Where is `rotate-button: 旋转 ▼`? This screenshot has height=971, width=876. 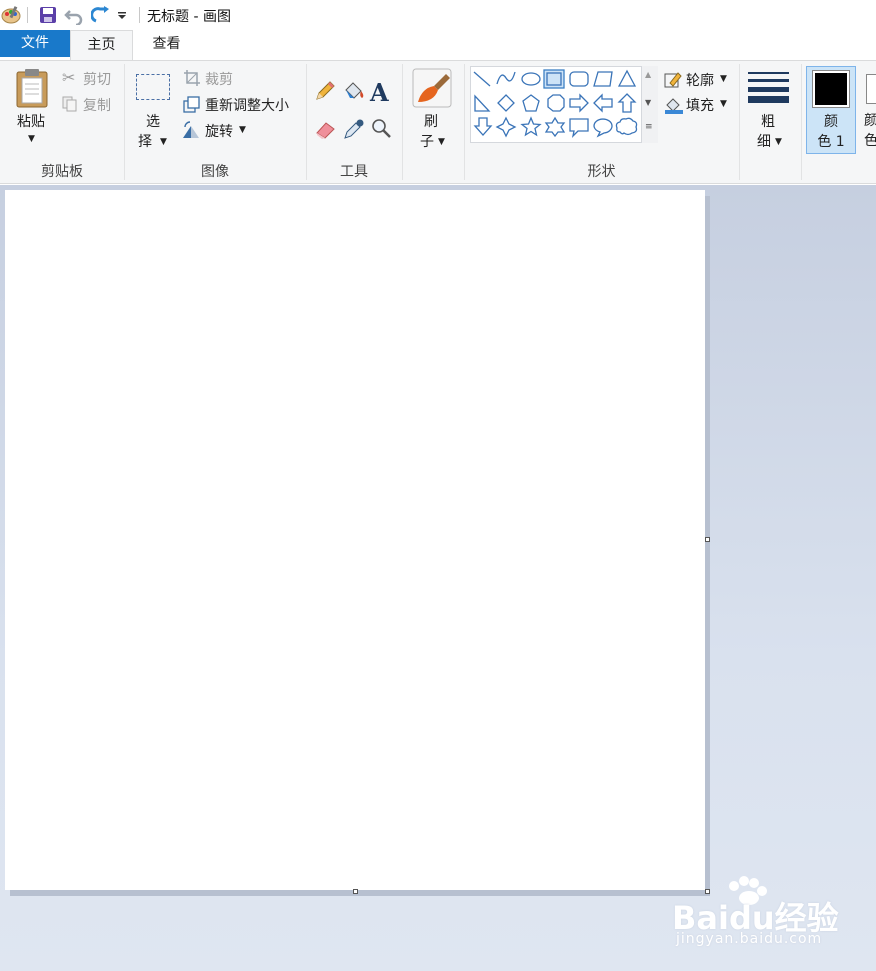 rotate-button: 旋转 ▼ is located at coordinates (221, 130).